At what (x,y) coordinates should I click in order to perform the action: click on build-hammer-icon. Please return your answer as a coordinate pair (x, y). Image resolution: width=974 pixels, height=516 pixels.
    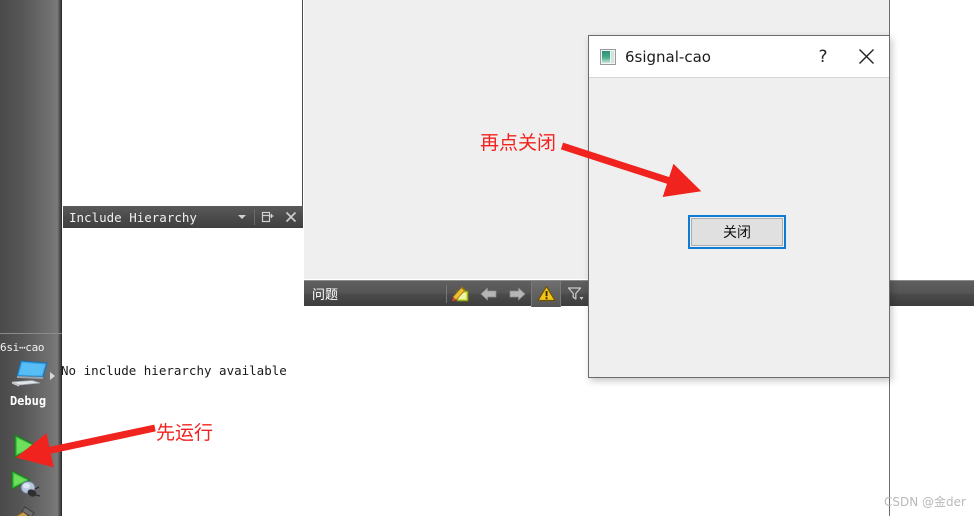
    Looking at the image, I should click on (26, 510).